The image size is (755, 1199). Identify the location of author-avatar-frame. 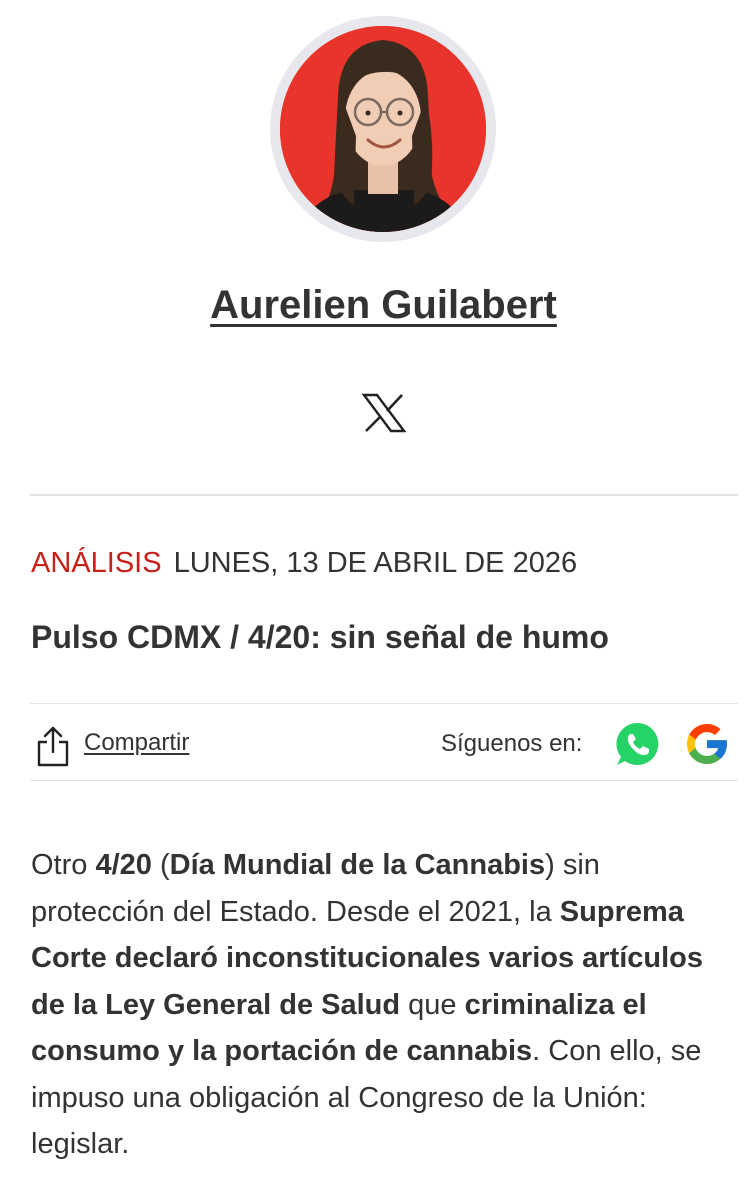
(383, 129).